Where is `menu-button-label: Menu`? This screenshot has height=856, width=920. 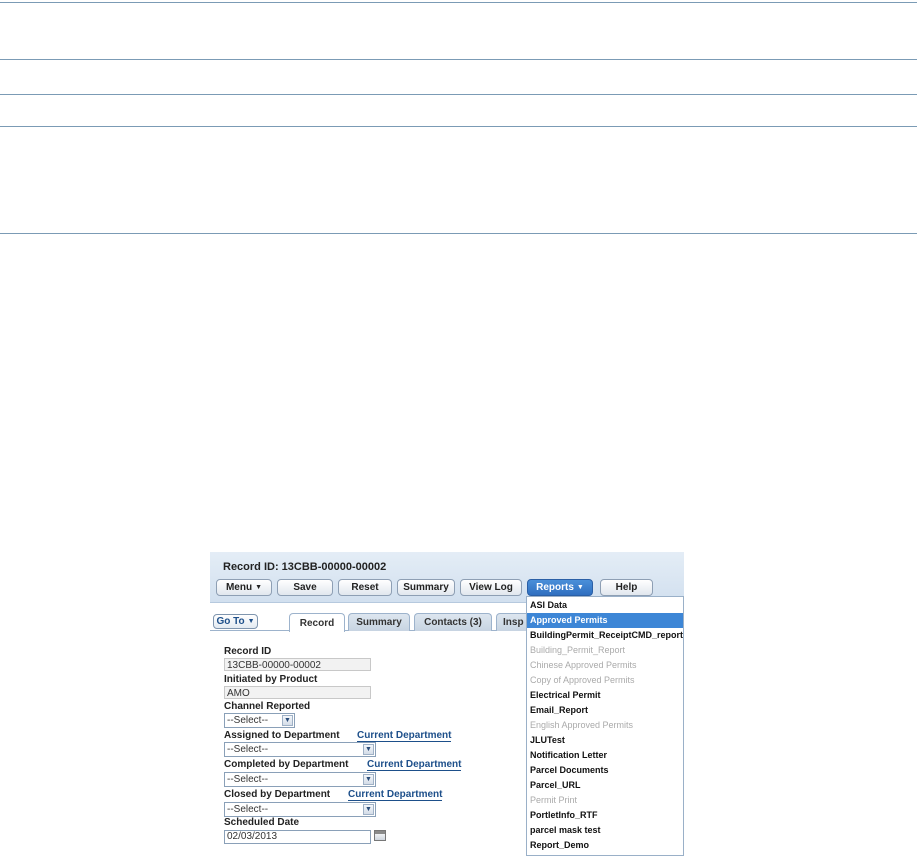 menu-button-label: Menu is located at coordinates (239, 587).